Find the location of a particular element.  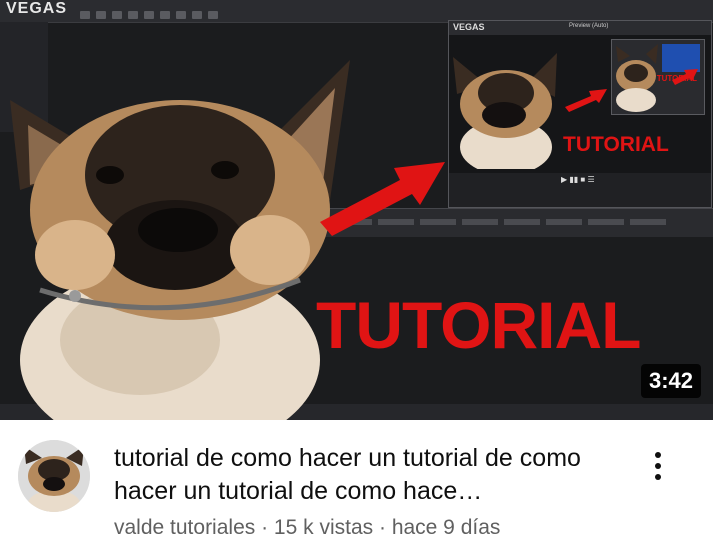

inner-preview-label: Preview (Auto) is located at coordinates (589, 26).